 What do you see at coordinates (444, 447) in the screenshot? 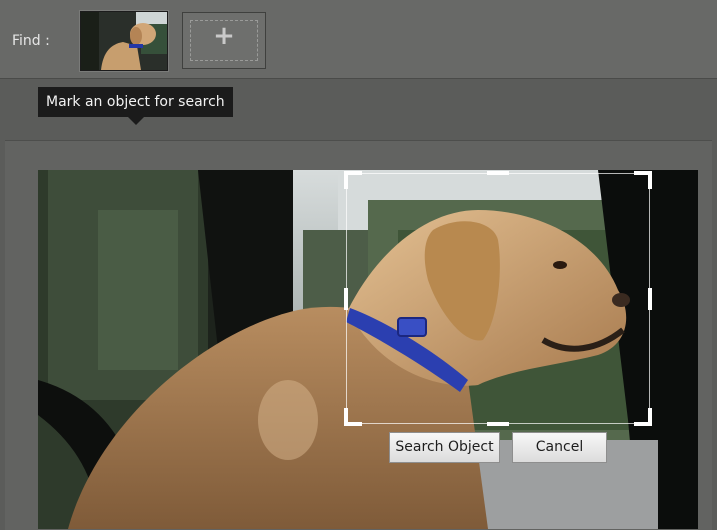
I see `search-object-button: Search Object` at bounding box center [444, 447].